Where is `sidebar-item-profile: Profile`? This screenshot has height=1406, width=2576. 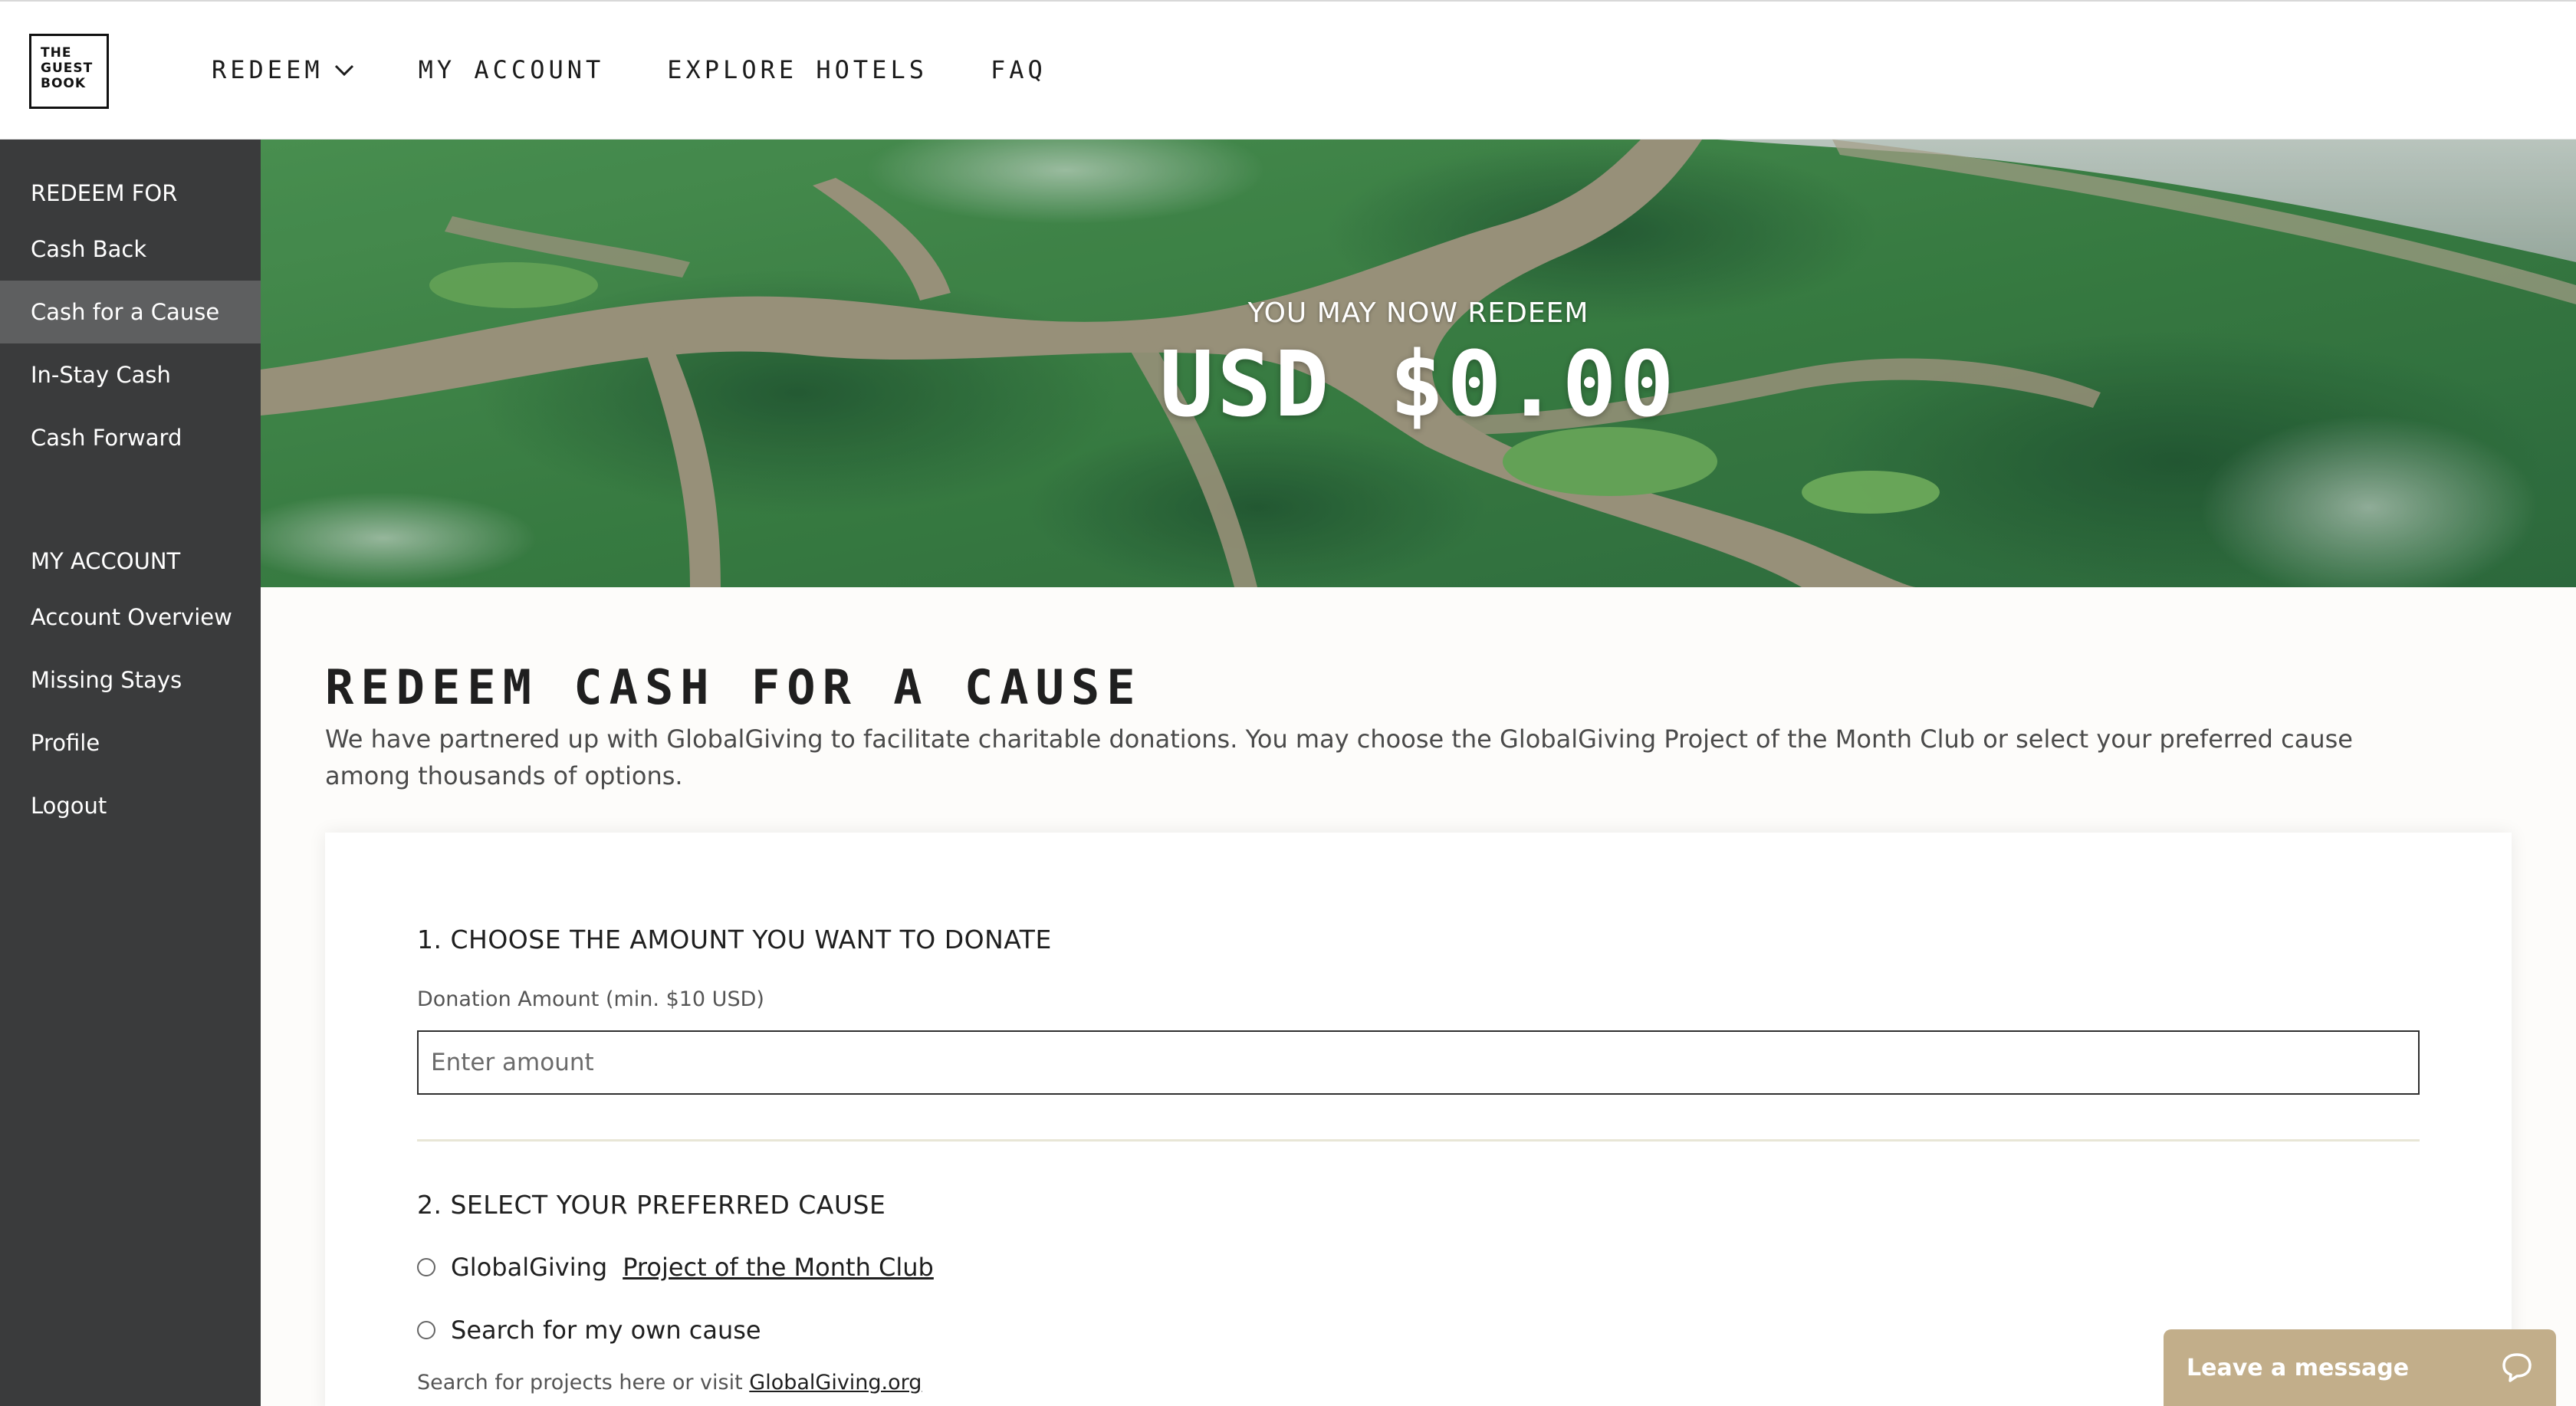
sidebar-item-profile: Profile is located at coordinates (131, 742).